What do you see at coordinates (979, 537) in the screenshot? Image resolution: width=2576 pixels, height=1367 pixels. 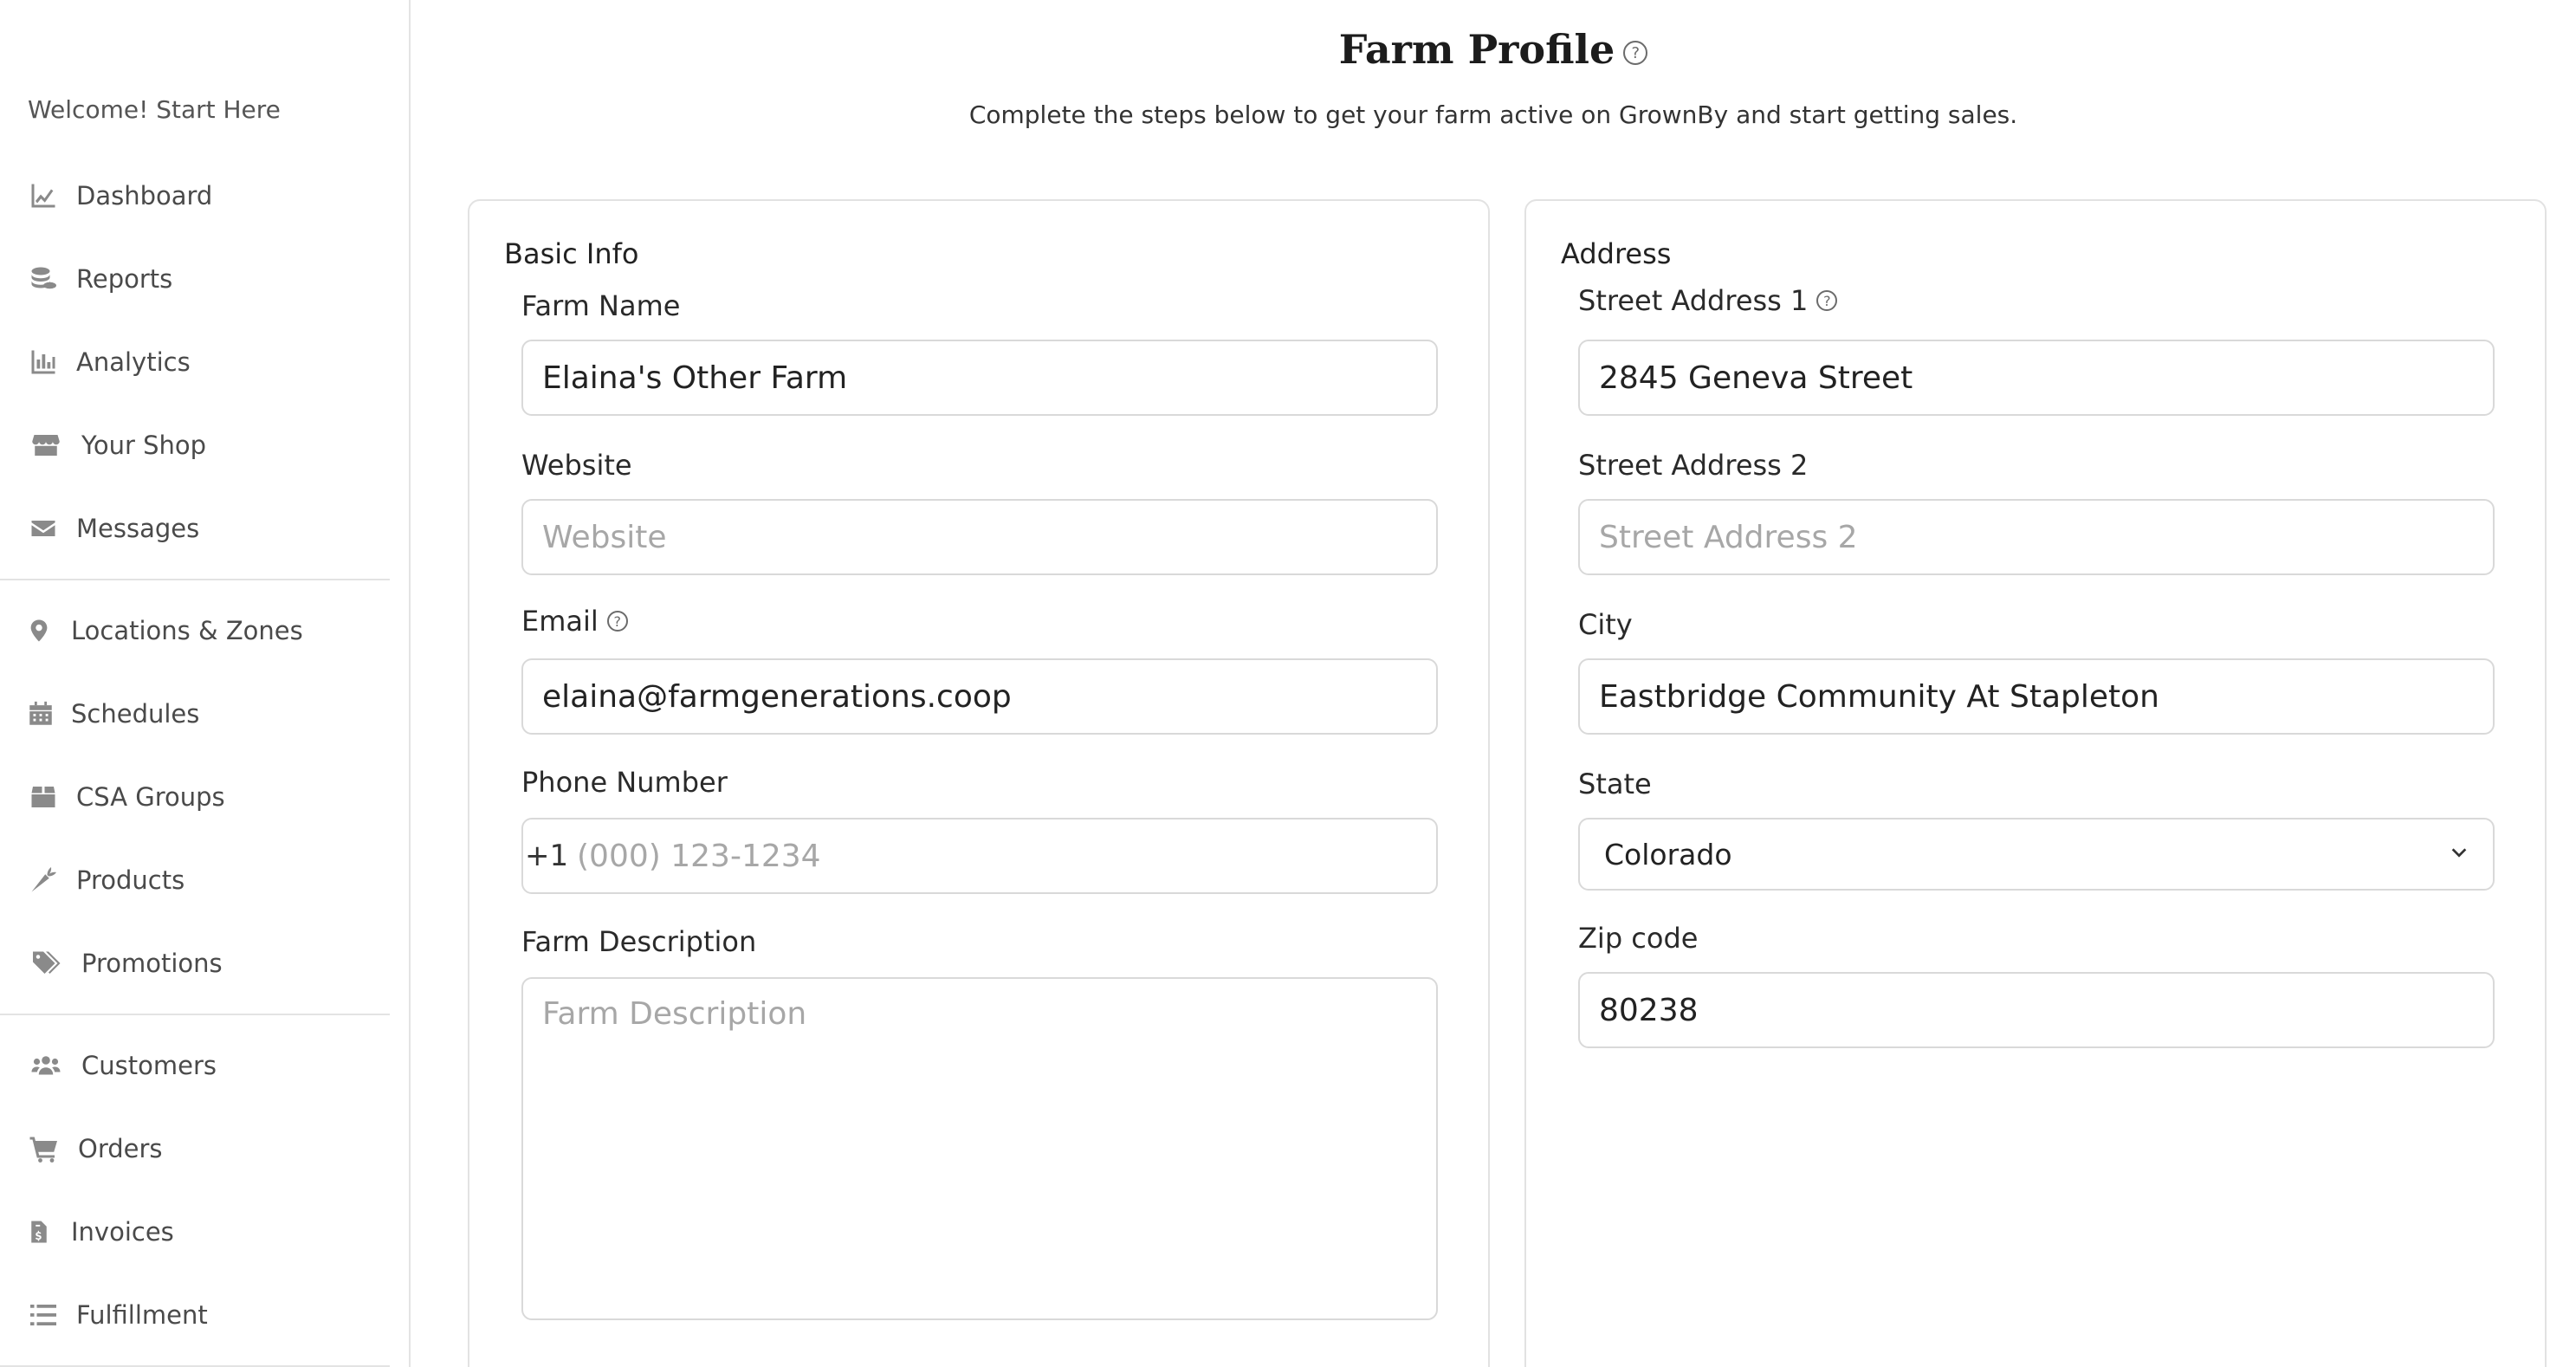 I see `website-input` at bounding box center [979, 537].